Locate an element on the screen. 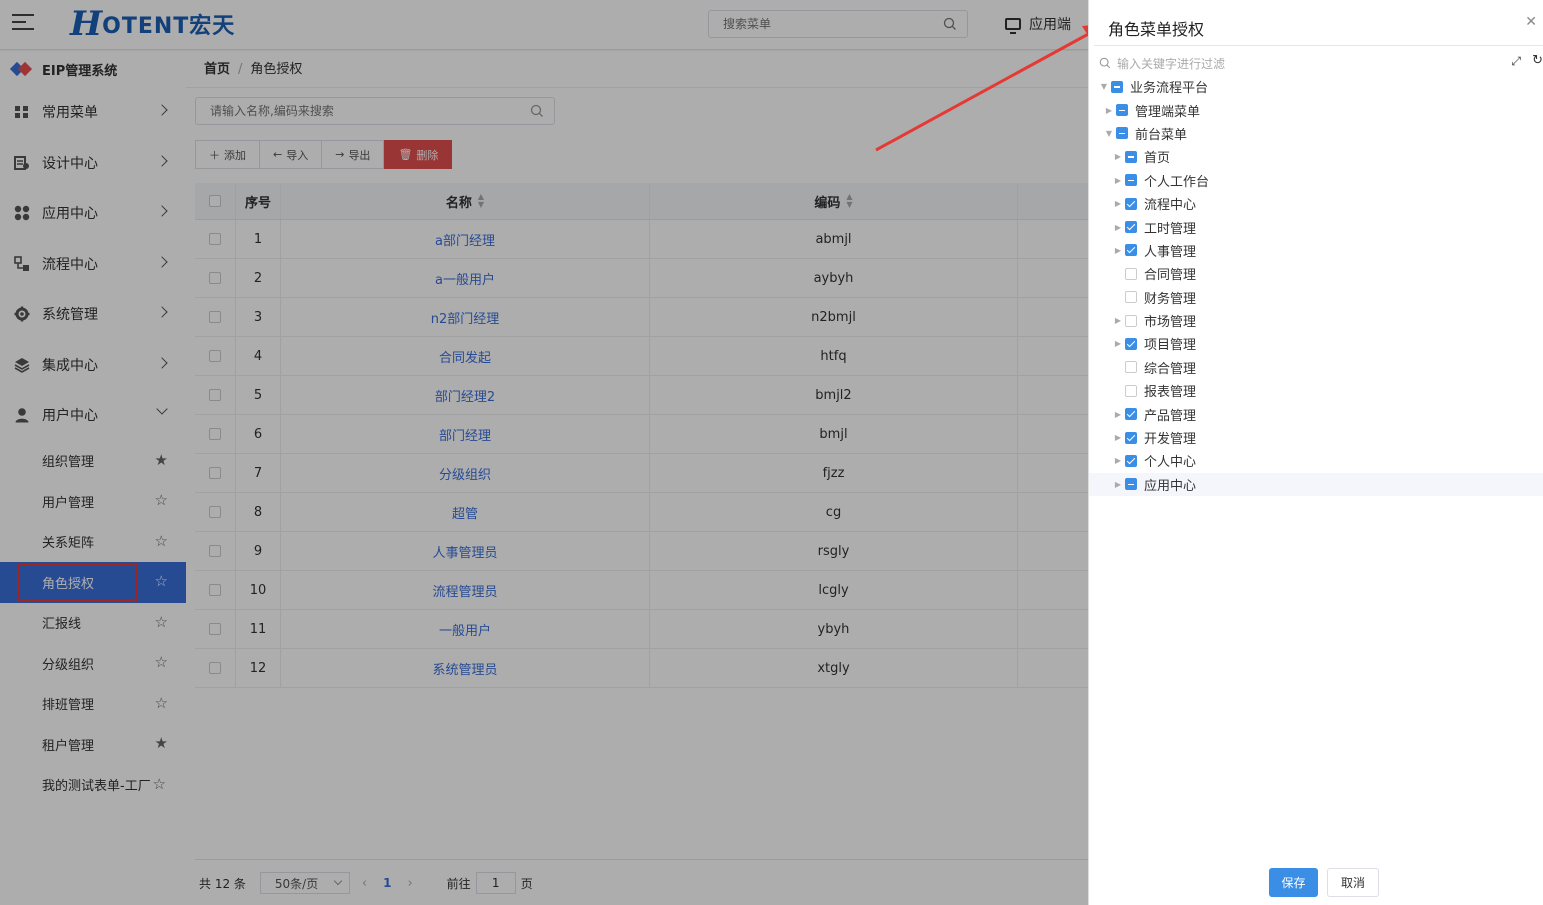 Image resolution: width=1543 pixels, height=905 pixels. tree-node-label: 项目管理 is located at coordinates (1170, 346).